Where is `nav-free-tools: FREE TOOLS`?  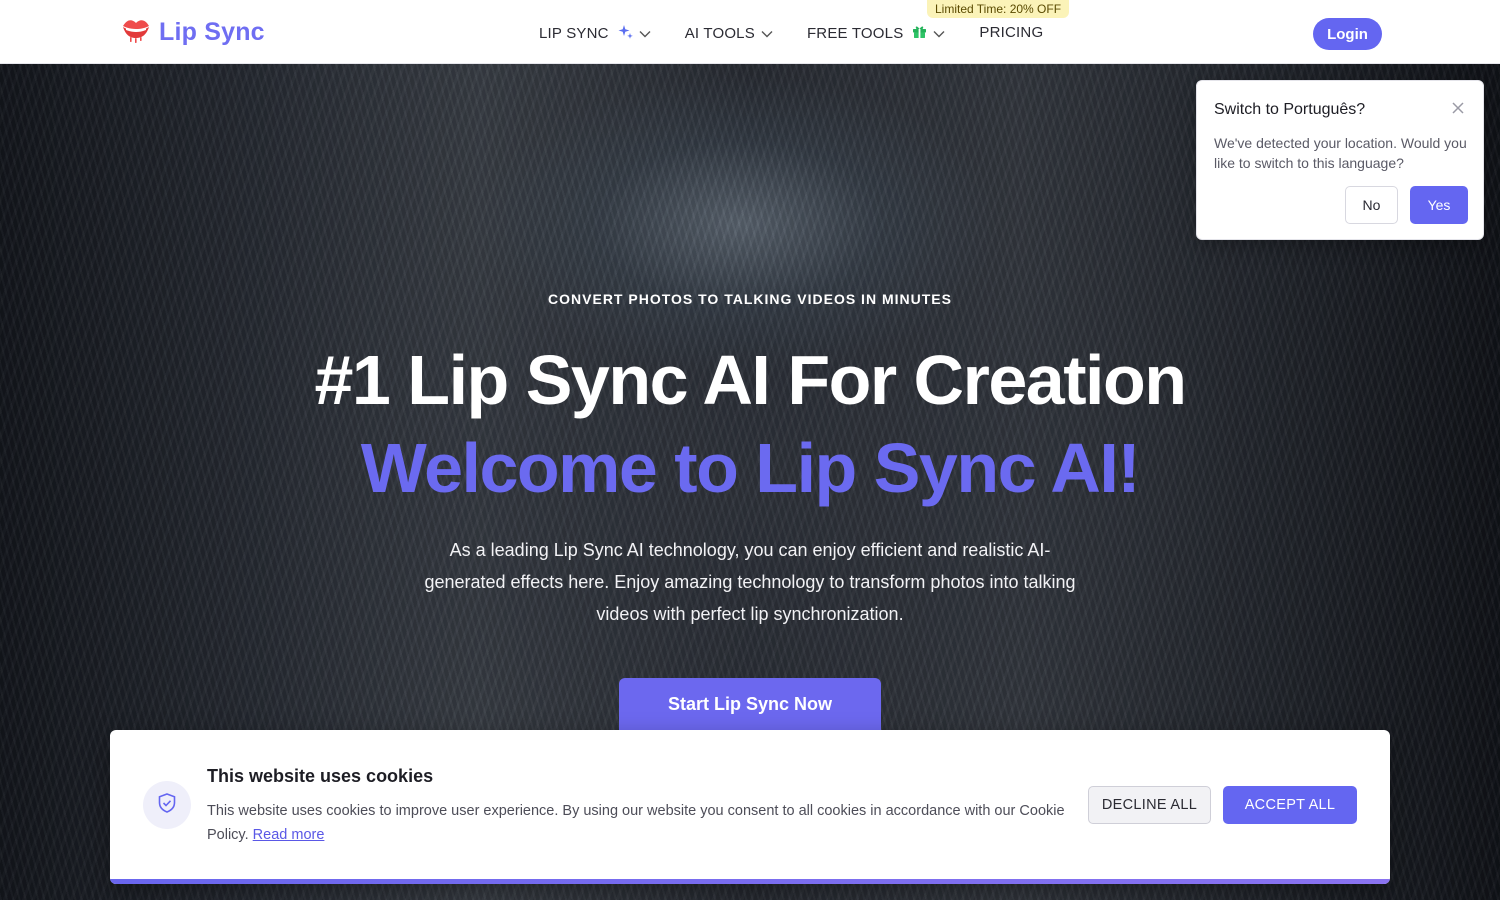 nav-free-tools: FREE TOOLS is located at coordinates (876, 33).